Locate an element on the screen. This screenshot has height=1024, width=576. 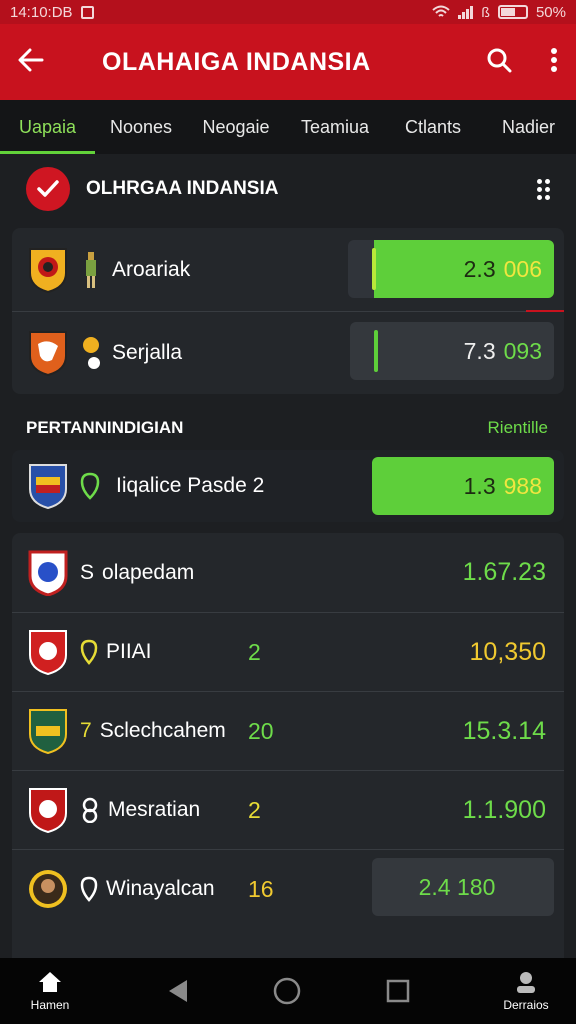
status-time: 14:10:DB is located at coordinates (41, 12).